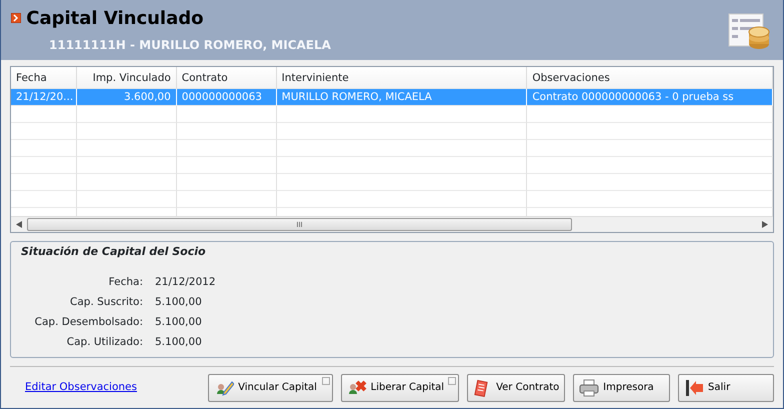  Describe the element at coordinates (190, 45) in the screenshot. I see `subtitle: 11111111H - MURILLO ROMERO, MICAELA` at that location.